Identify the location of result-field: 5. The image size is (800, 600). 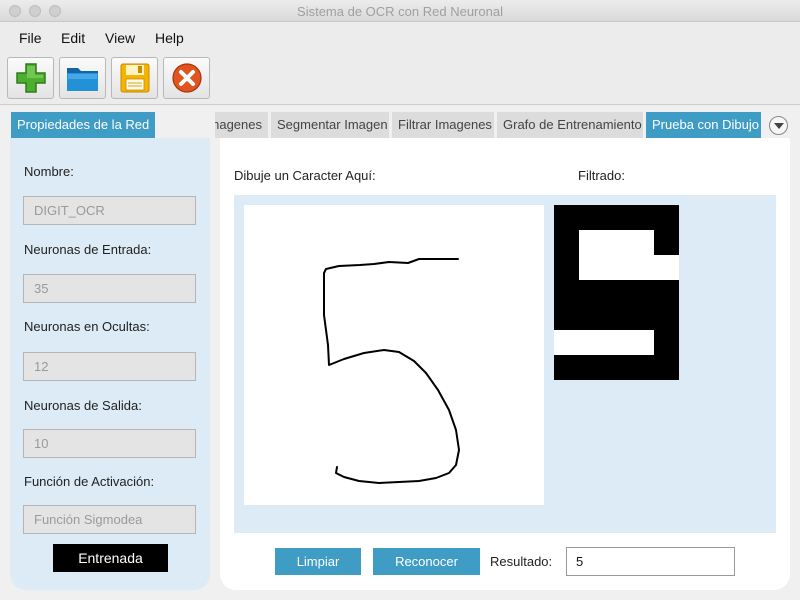
(650, 561).